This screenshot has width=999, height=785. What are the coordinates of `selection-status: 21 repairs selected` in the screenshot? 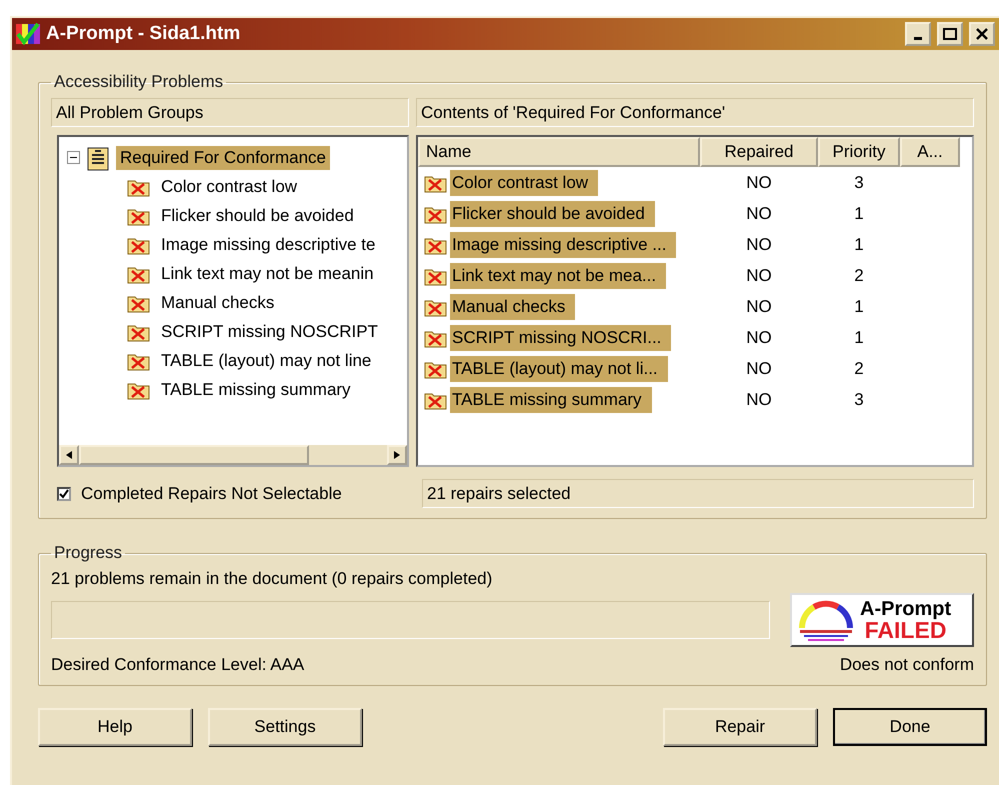 It's located at (698, 493).